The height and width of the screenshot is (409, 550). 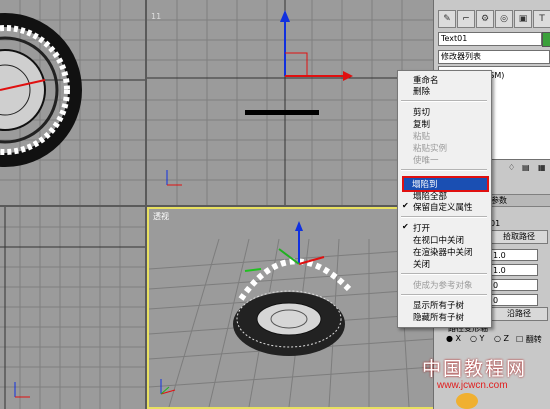 What do you see at coordinates (529, 339) in the screenshot?
I see `flip-checkbox: ☐ 翻转` at bounding box center [529, 339].